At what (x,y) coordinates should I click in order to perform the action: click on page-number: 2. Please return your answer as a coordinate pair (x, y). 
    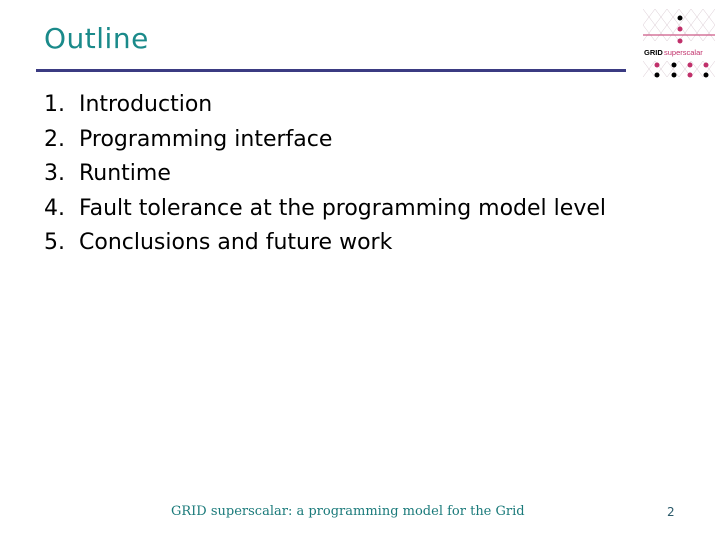
    Looking at the image, I should click on (671, 512).